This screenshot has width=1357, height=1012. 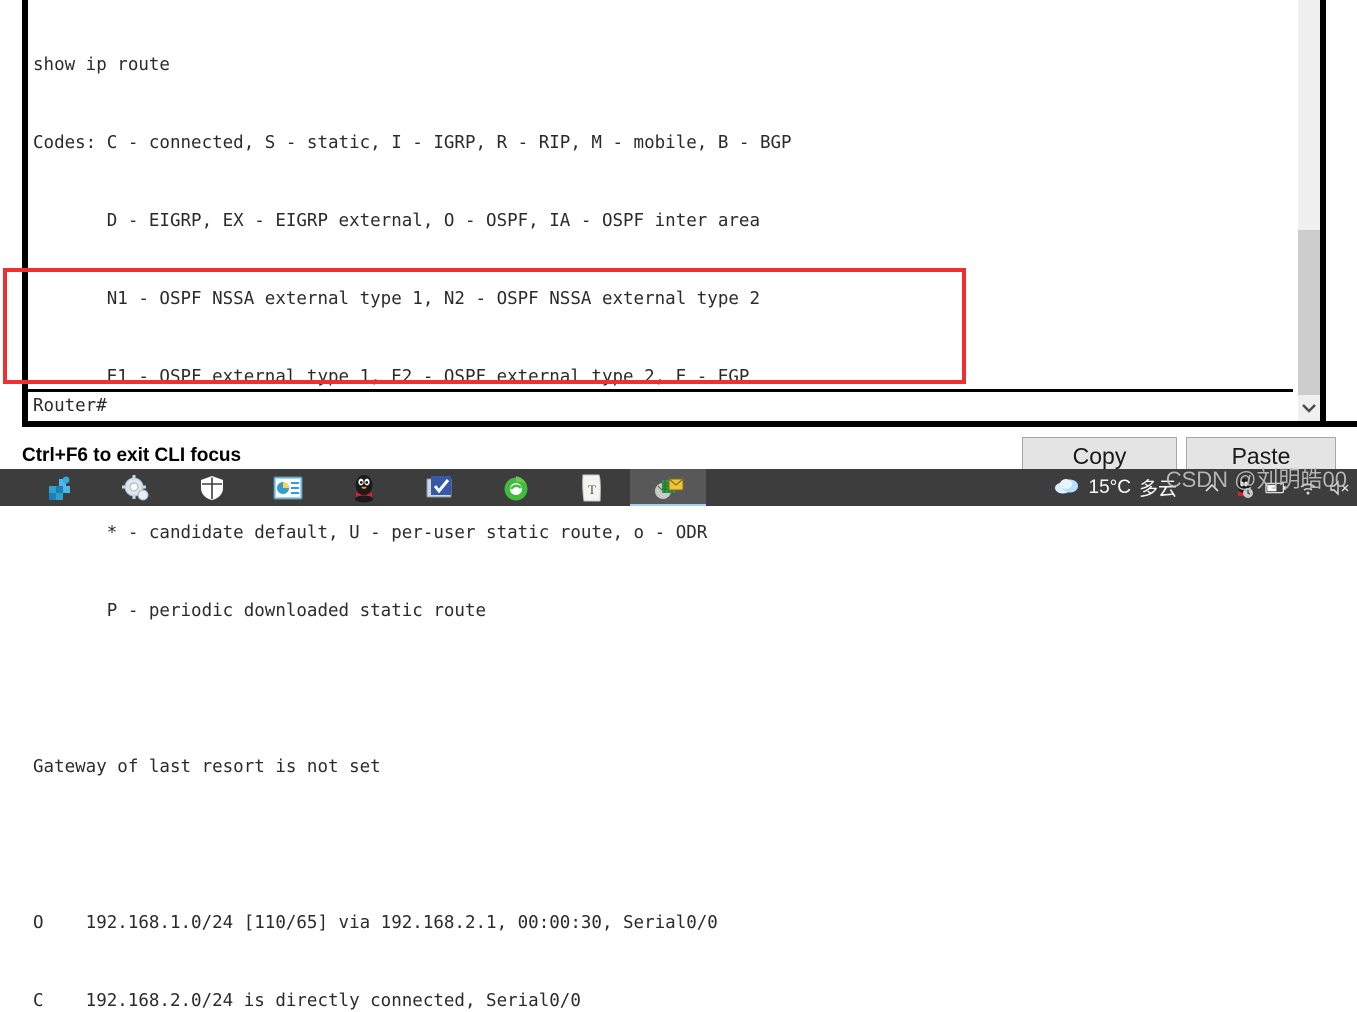 What do you see at coordinates (653, 407) in the screenshot?
I see `terminal-prompt: Router#` at bounding box center [653, 407].